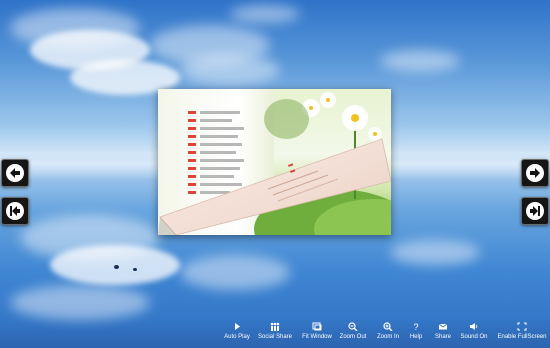 The width and height of the screenshot is (550, 348). I want to click on speaker-icon, so click(474, 326).